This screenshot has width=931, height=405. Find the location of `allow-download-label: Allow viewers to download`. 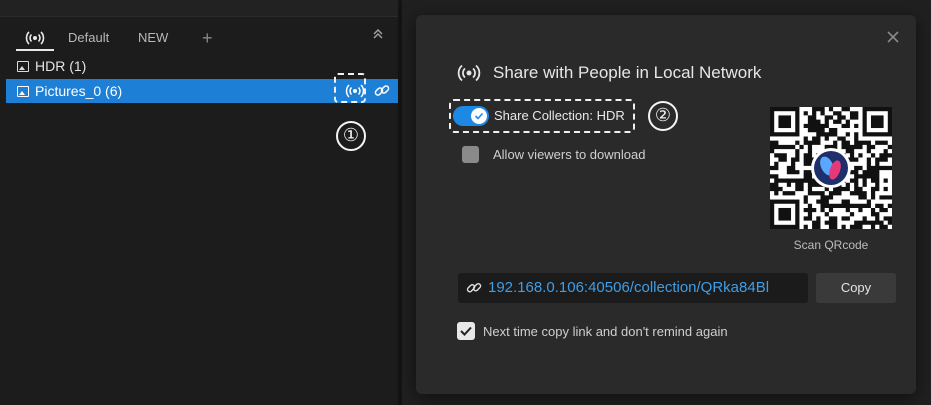

allow-download-label: Allow viewers to download is located at coordinates (569, 154).